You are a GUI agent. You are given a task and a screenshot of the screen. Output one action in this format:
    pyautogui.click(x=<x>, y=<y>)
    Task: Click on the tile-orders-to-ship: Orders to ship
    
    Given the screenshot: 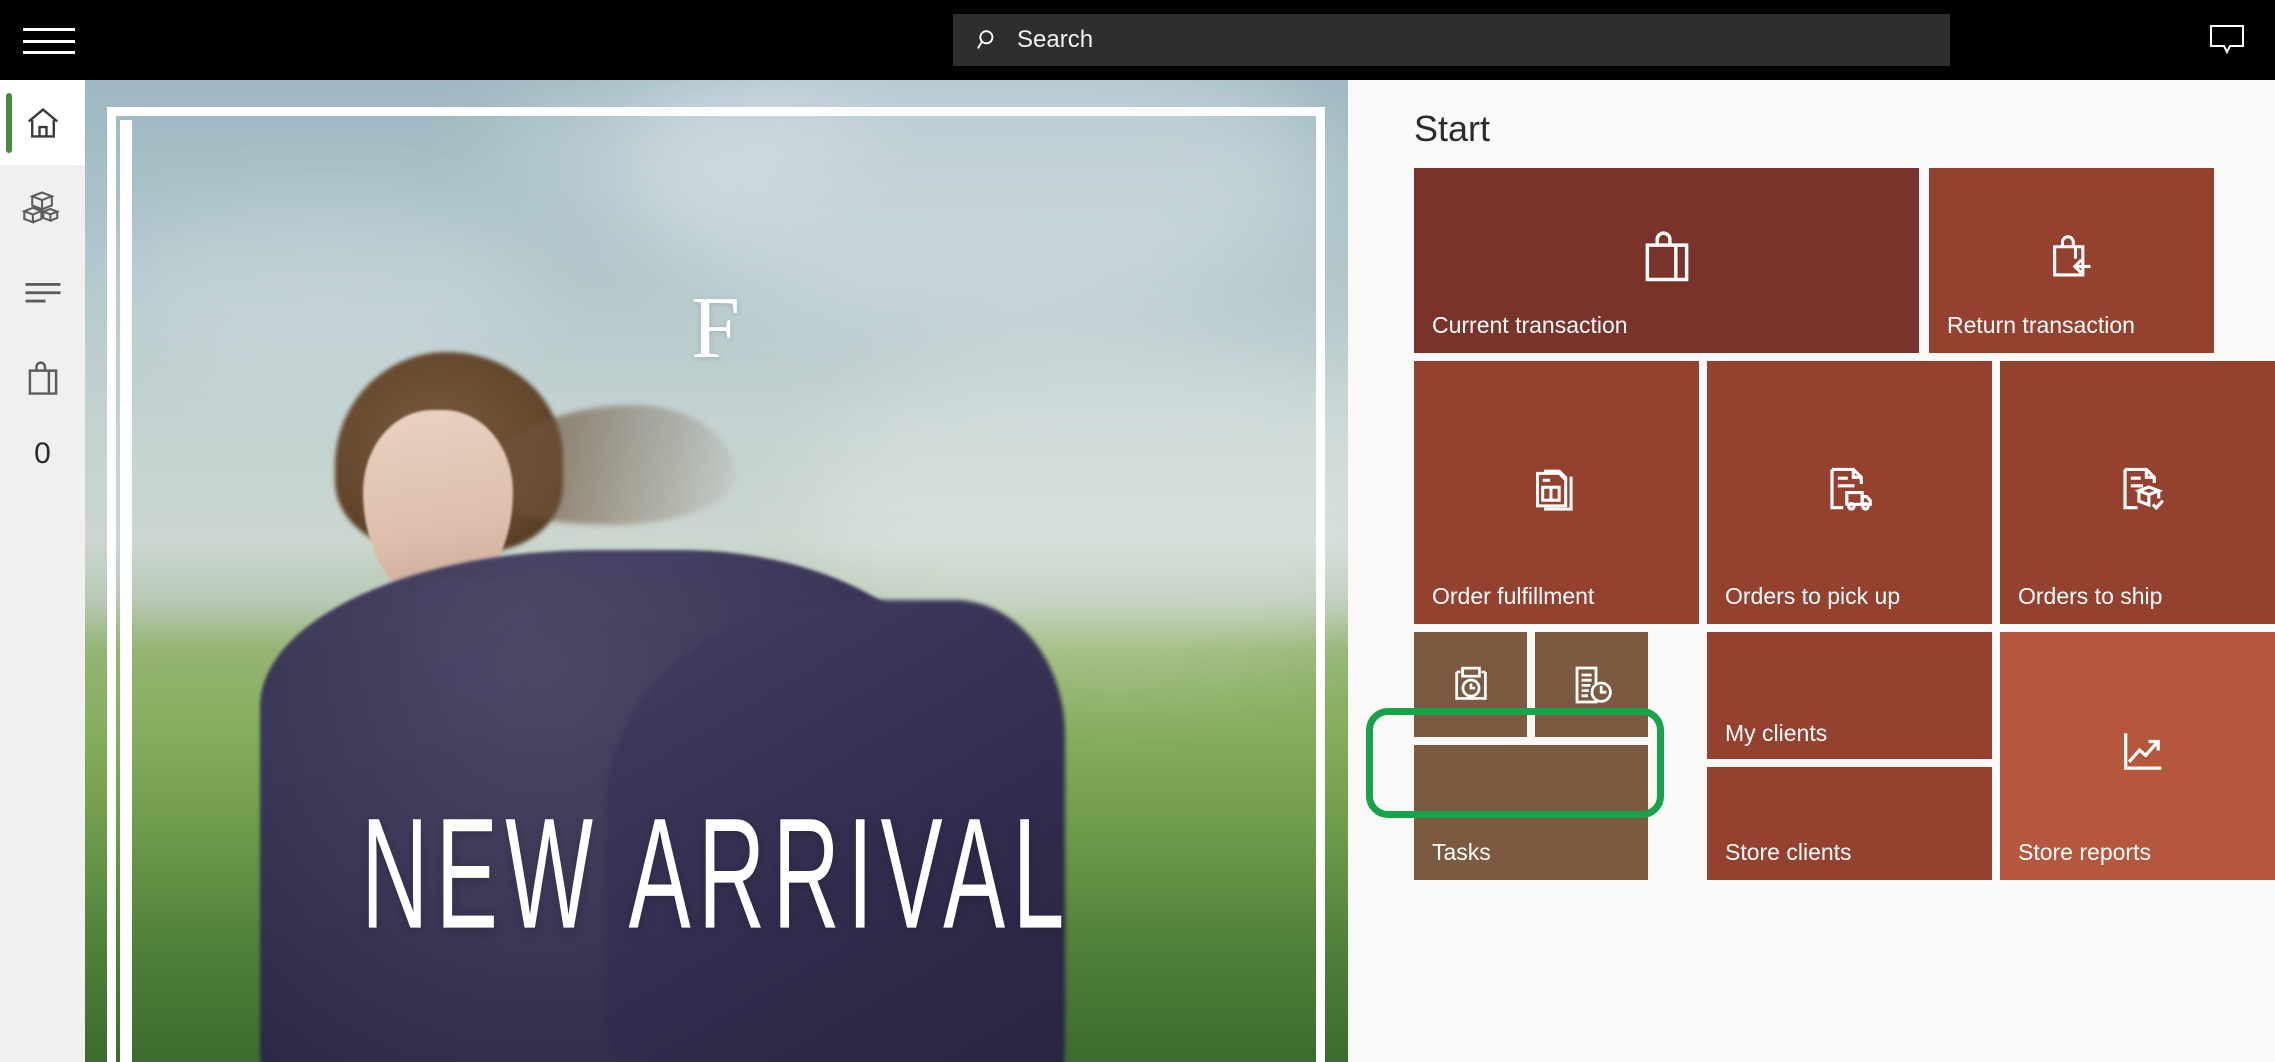 What is the action you would take?
    pyautogui.click(x=2137, y=492)
    